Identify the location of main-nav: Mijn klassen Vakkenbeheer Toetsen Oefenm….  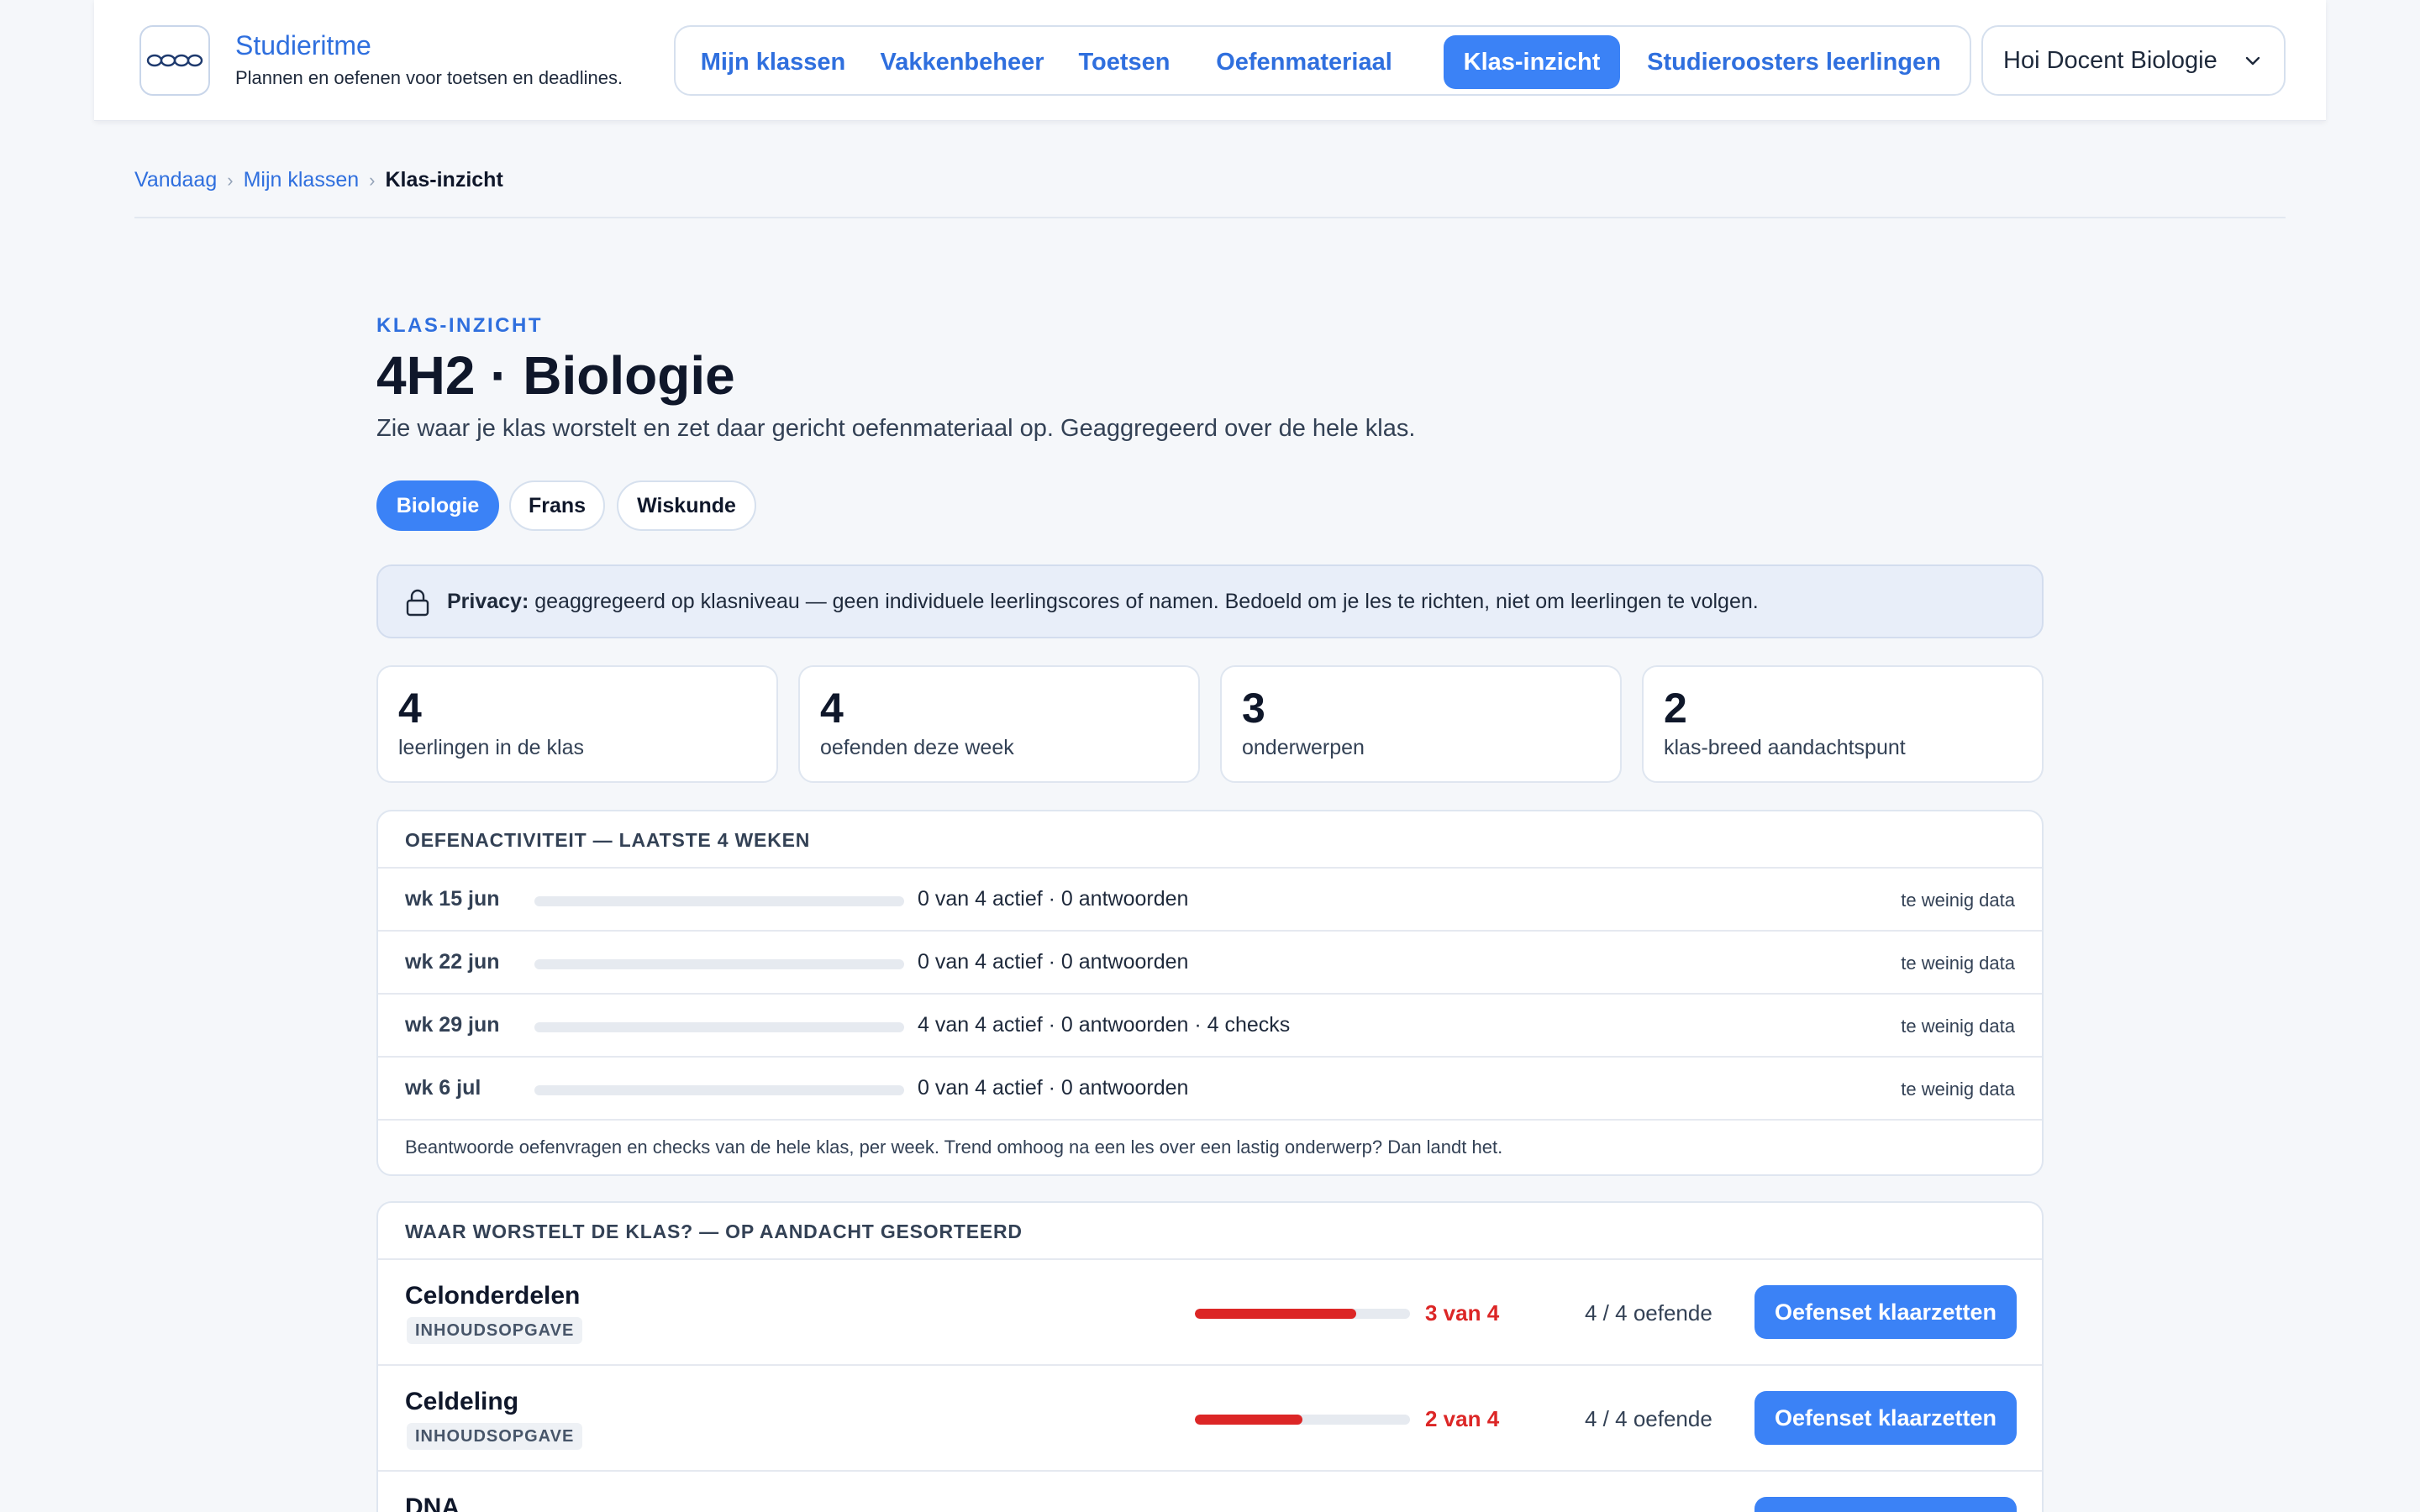
(1322, 60).